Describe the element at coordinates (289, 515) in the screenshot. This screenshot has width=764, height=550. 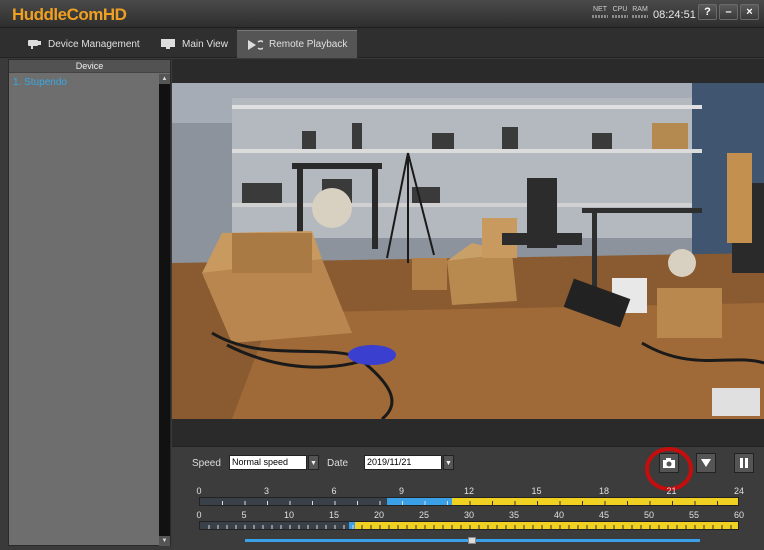
I see `timeline-label: 10` at that location.